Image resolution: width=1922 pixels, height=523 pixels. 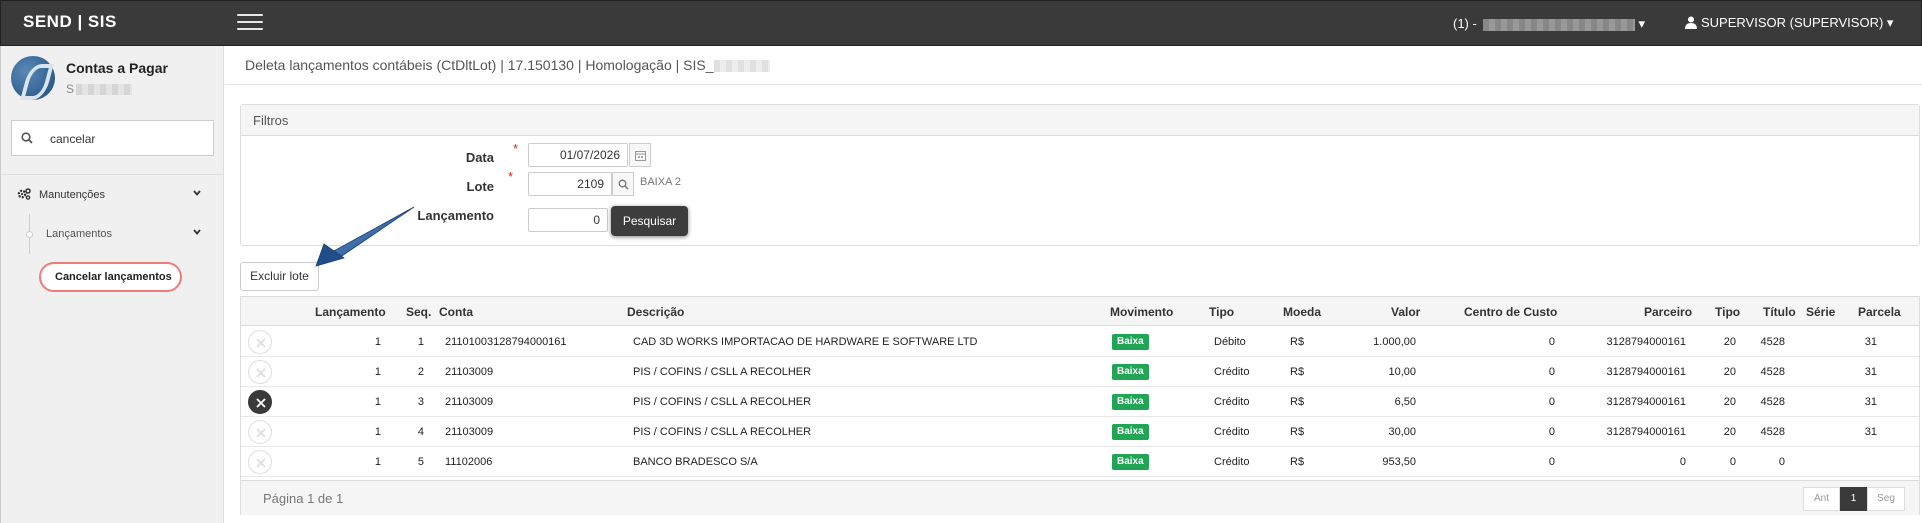 I want to click on sidebar-item-label: Cancelar lançamentos, so click(x=113, y=277).